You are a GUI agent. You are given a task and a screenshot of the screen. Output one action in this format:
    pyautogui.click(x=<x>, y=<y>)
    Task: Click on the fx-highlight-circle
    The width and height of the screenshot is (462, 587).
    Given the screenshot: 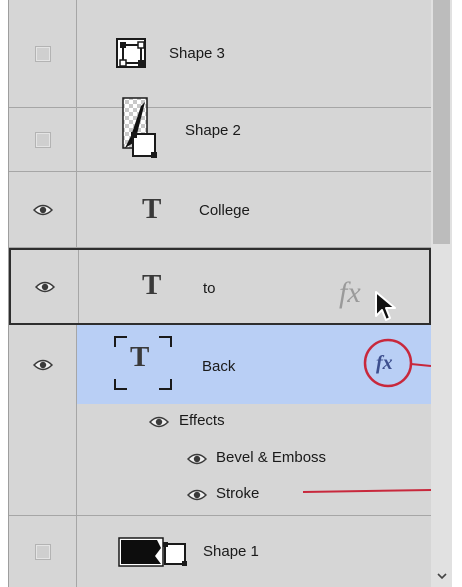 What is the action you would take?
    pyautogui.click(x=388, y=363)
    